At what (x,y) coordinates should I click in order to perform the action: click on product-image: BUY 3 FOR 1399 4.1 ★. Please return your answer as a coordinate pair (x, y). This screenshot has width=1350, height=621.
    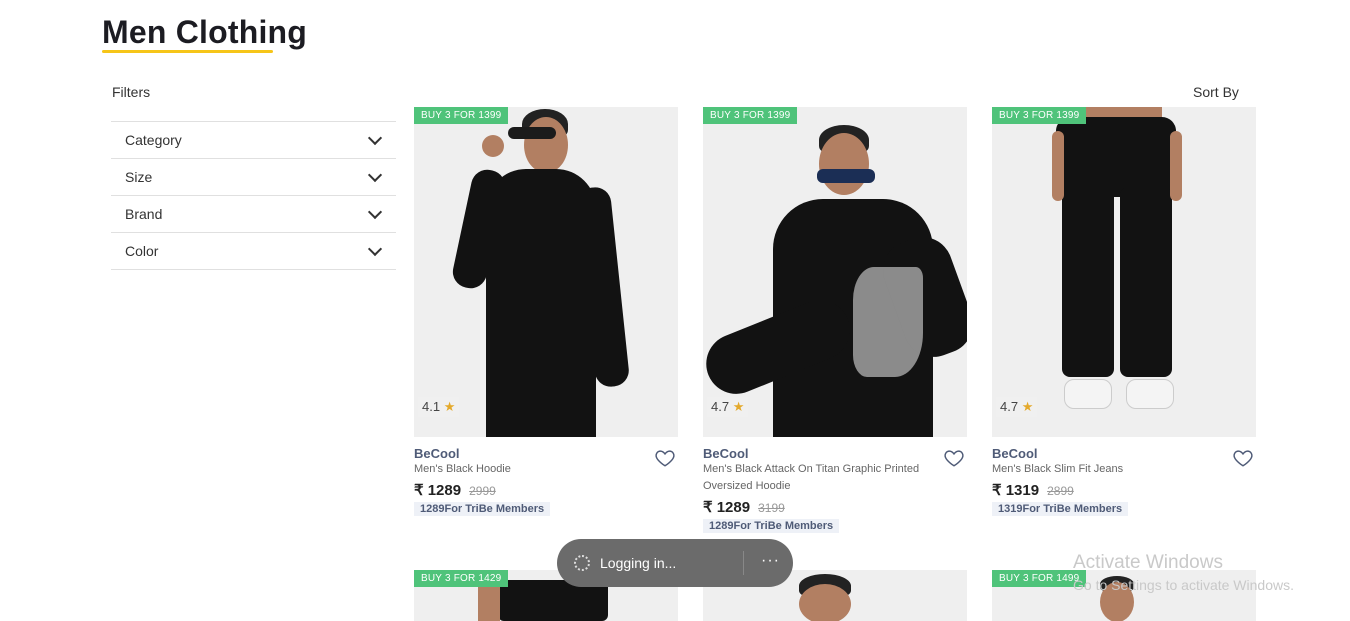
    Looking at the image, I should click on (546, 272).